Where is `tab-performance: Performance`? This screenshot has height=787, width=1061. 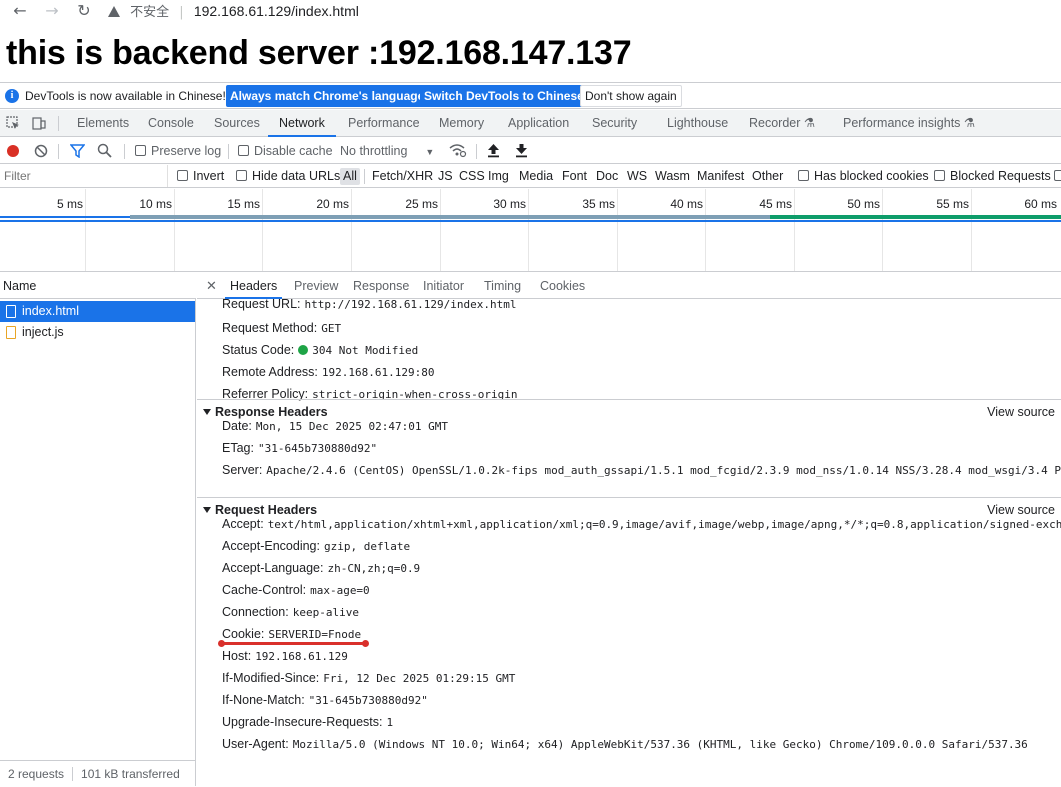
tab-performance: Performance is located at coordinates (384, 123).